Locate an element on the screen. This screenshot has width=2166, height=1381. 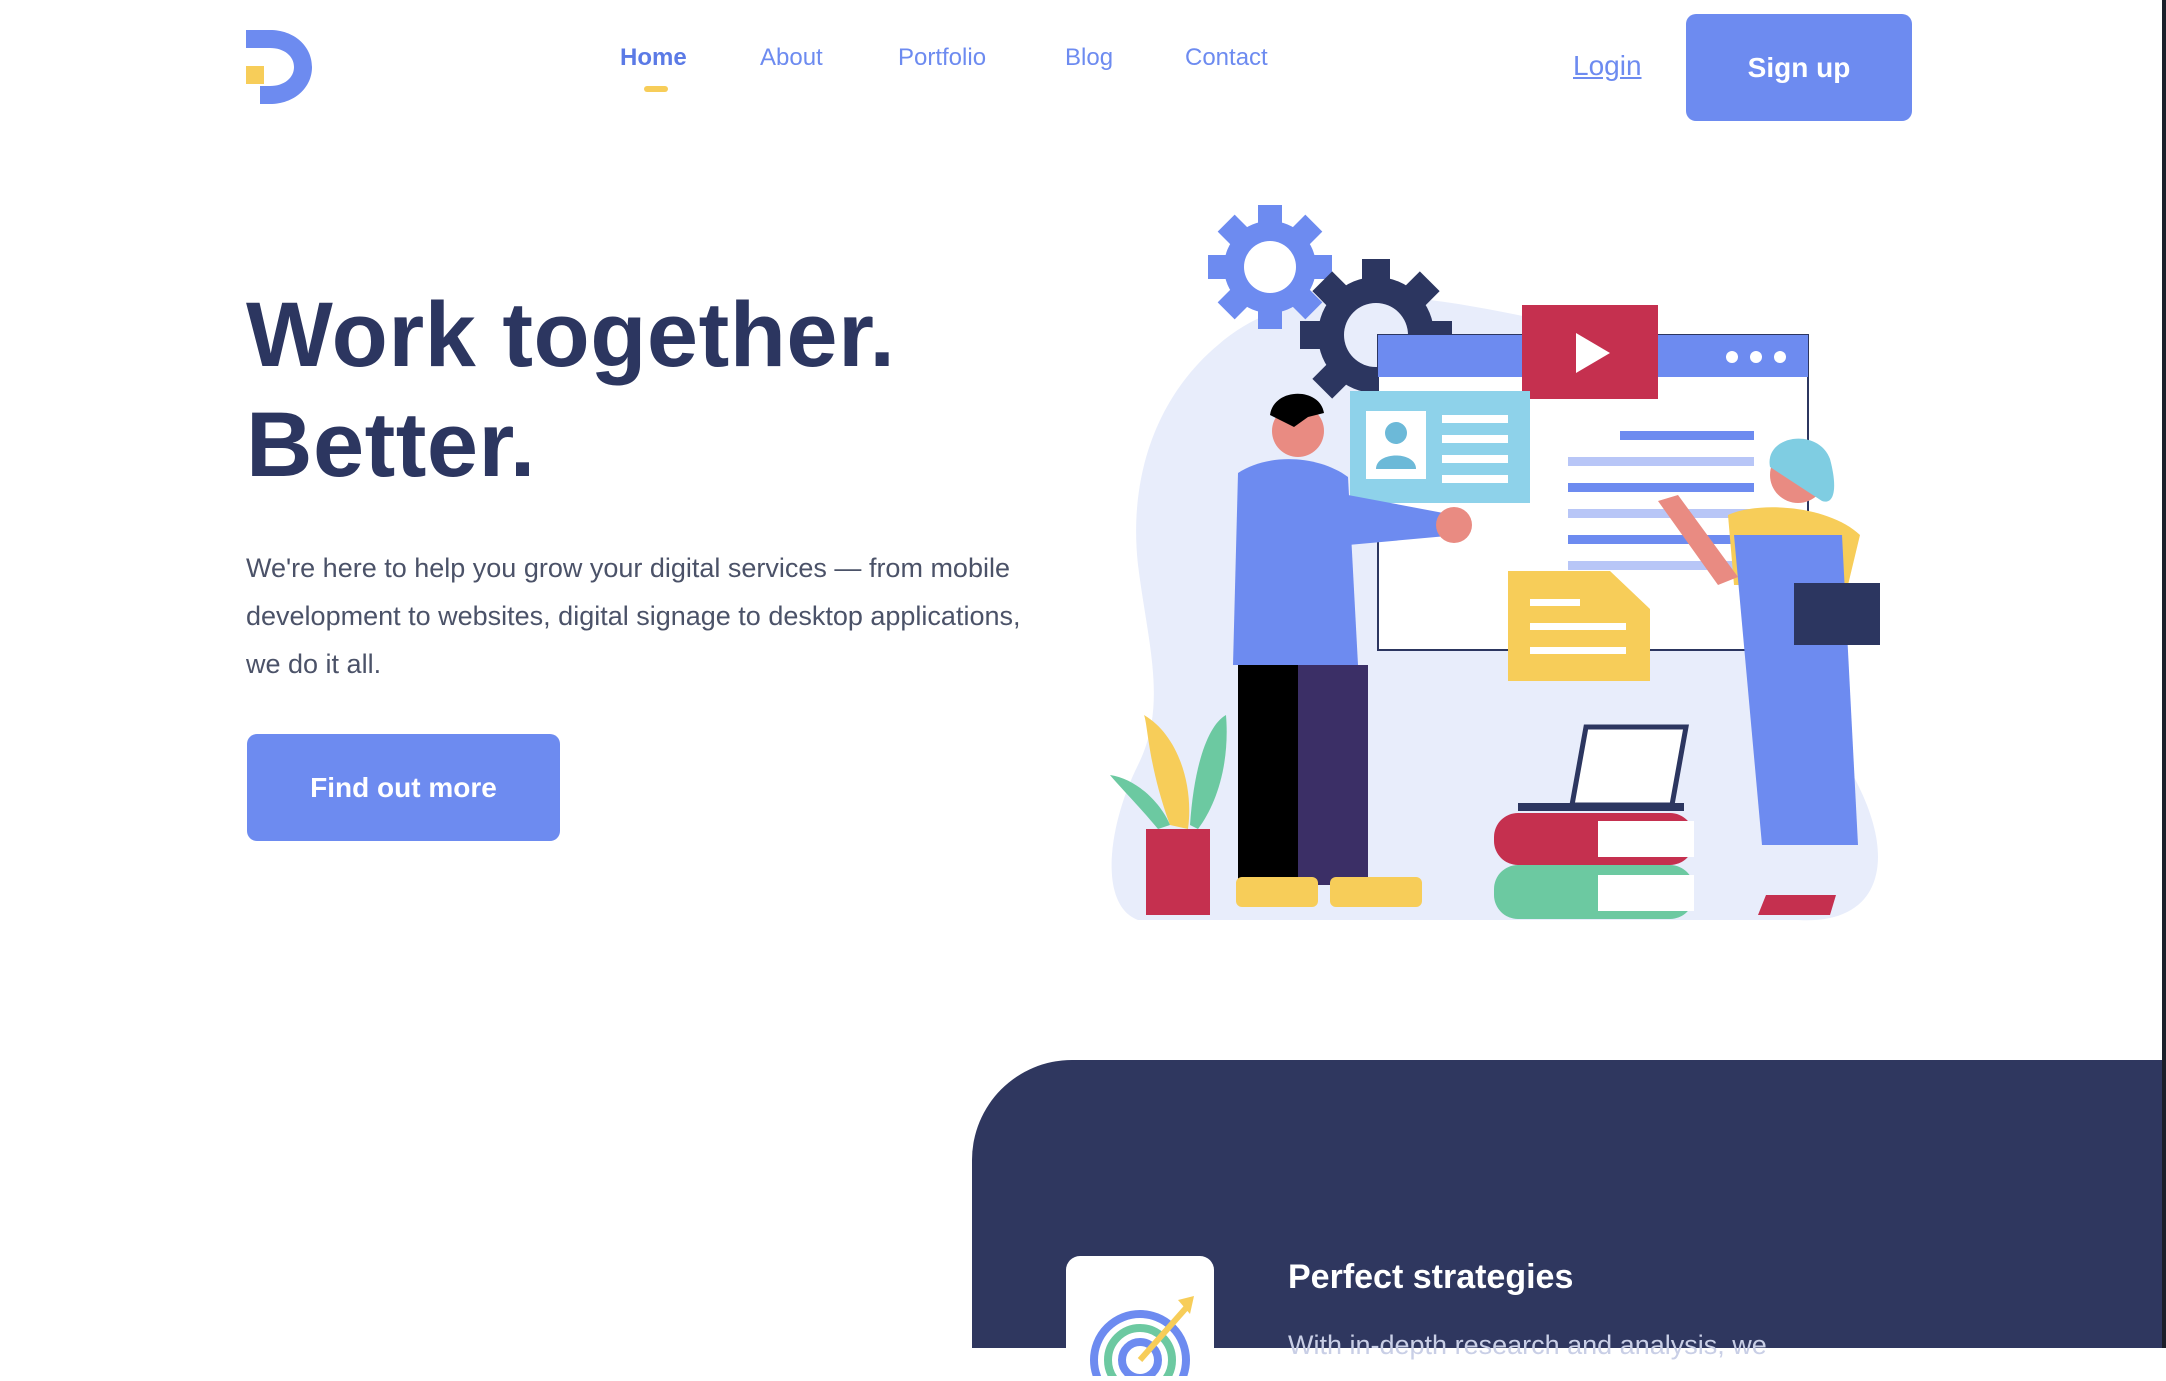
nav-item-blog: Blog is located at coordinates (1089, 58).